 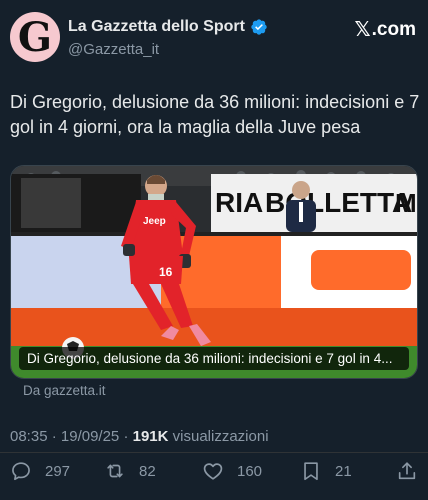 What do you see at coordinates (115, 471) in the screenshot?
I see `repost-icon` at bounding box center [115, 471].